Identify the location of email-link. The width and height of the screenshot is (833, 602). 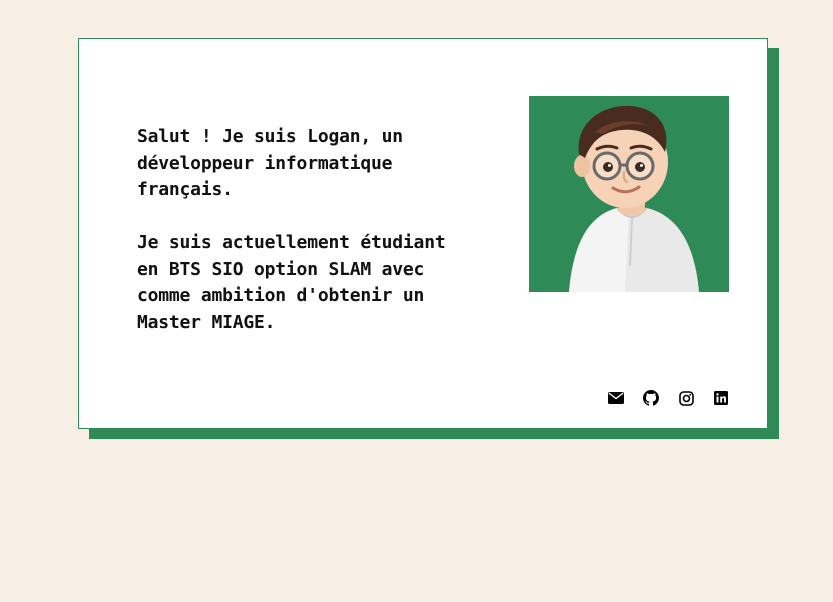
(616, 398).